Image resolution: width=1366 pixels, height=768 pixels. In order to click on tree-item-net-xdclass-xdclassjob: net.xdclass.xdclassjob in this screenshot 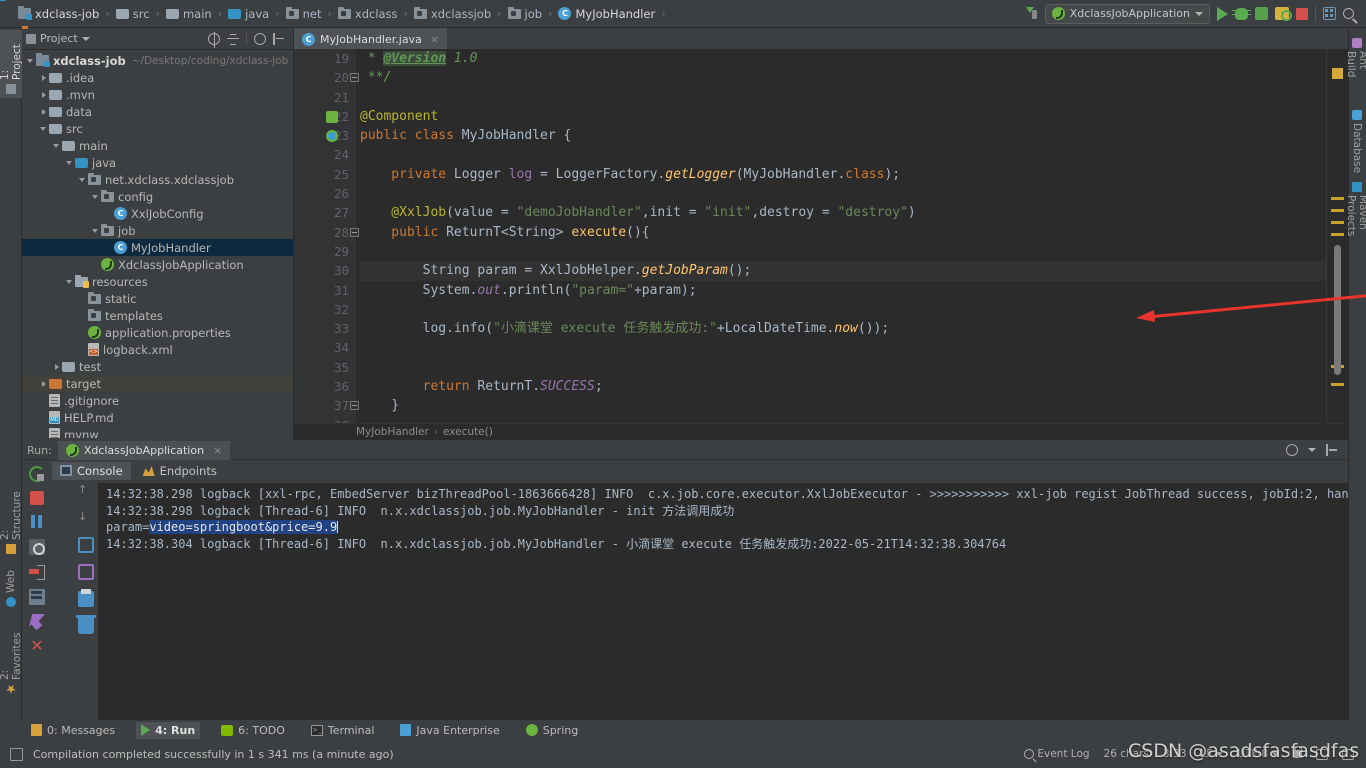, I will do `click(157, 179)`.